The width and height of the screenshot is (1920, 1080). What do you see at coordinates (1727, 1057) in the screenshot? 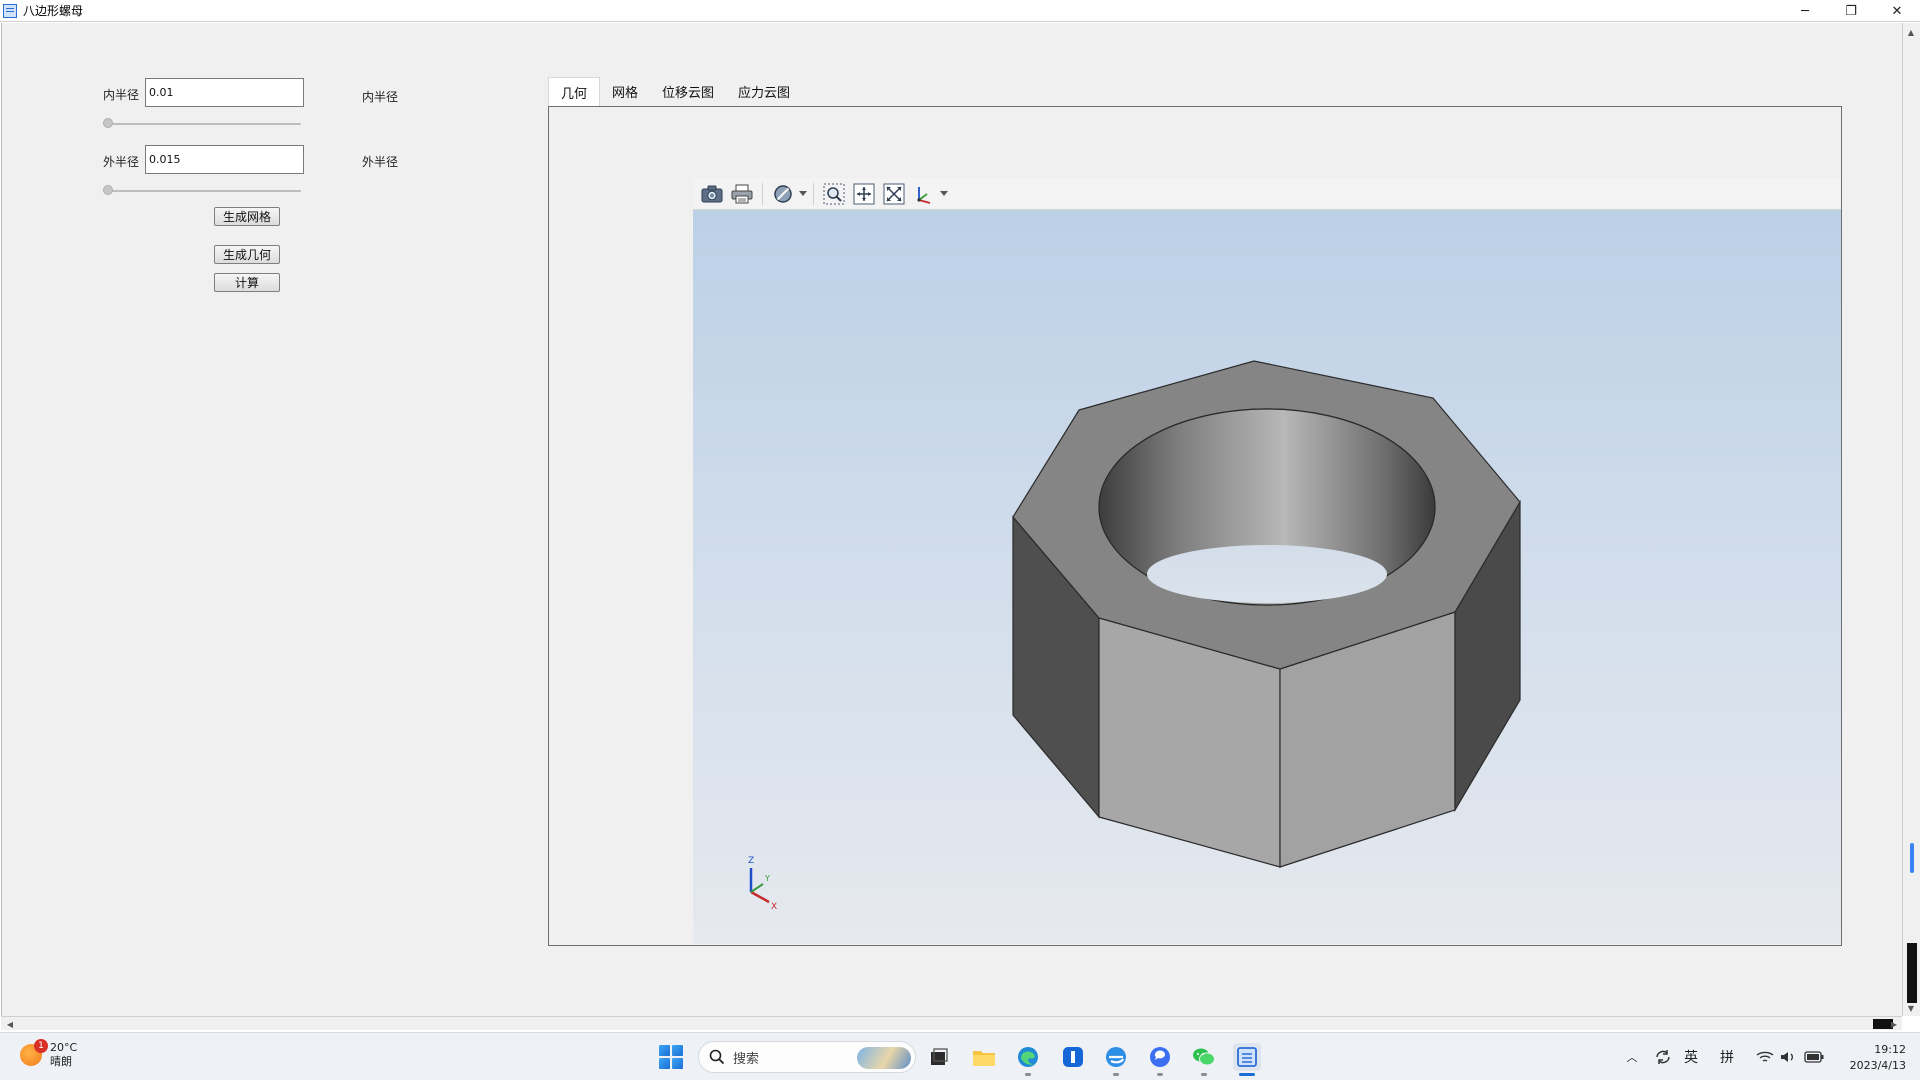
I see `ime-mode-indicator: 拼` at bounding box center [1727, 1057].